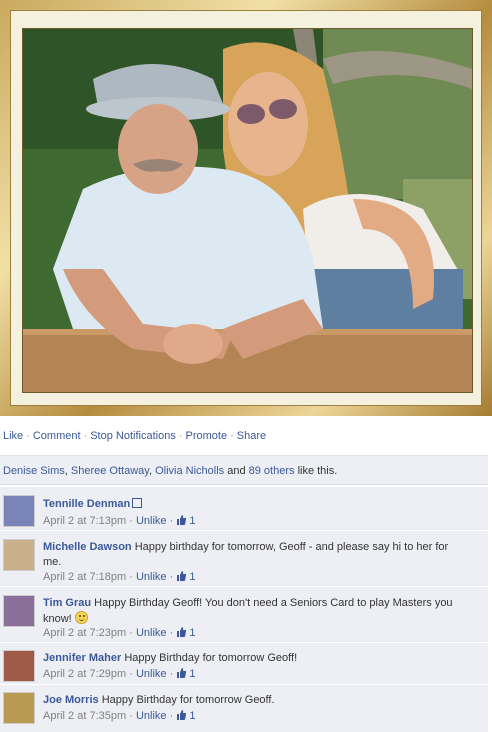 Image resolution: width=492 pixels, height=732 pixels. What do you see at coordinates (188, 700) in the screenshot?
I see `comment-text: Happy Birthday for tomorrow Geoff.` at bounding box center [188, 700].